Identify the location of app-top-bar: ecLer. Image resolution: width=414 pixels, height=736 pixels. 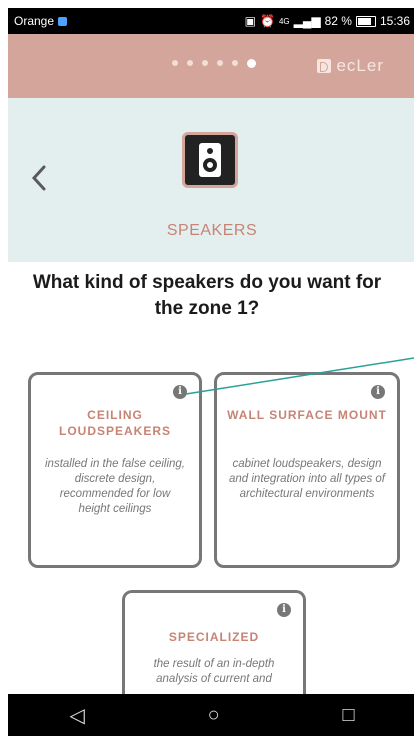
(211, 66).